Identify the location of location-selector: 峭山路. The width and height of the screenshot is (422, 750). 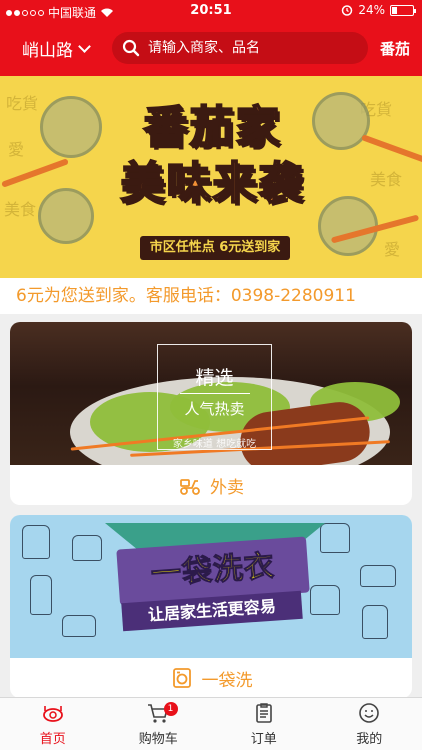
(56, 48).